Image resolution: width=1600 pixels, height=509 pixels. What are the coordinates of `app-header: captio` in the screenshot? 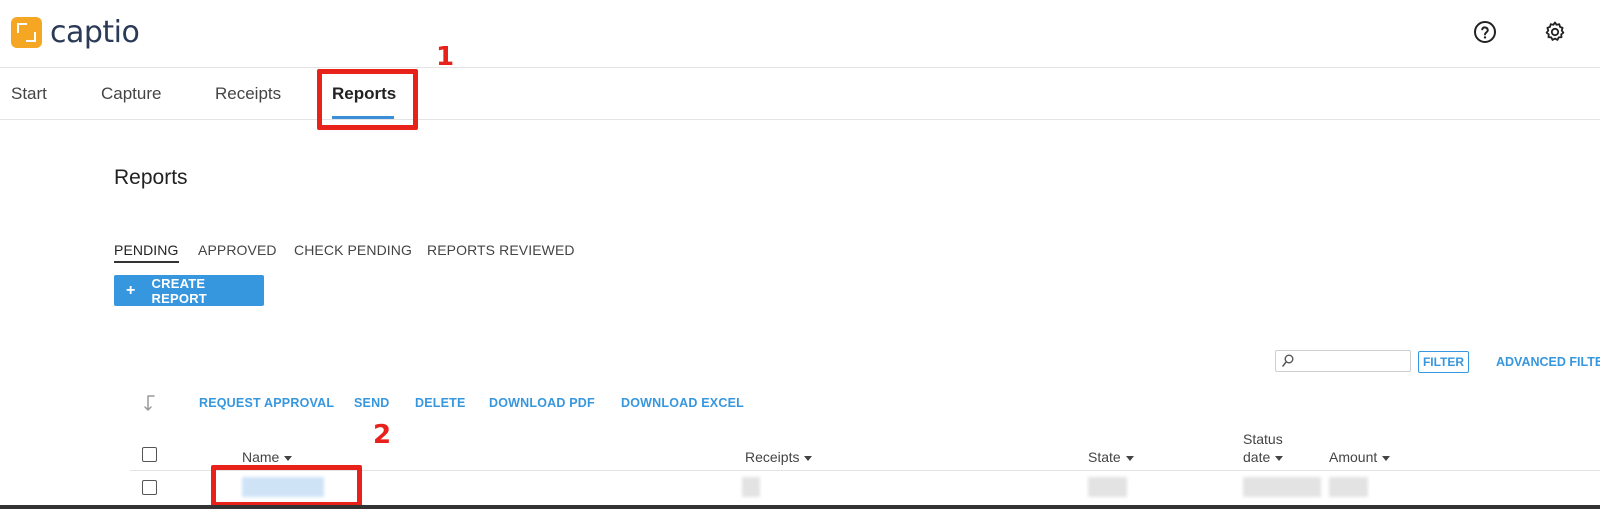 It's located at (800, 34).